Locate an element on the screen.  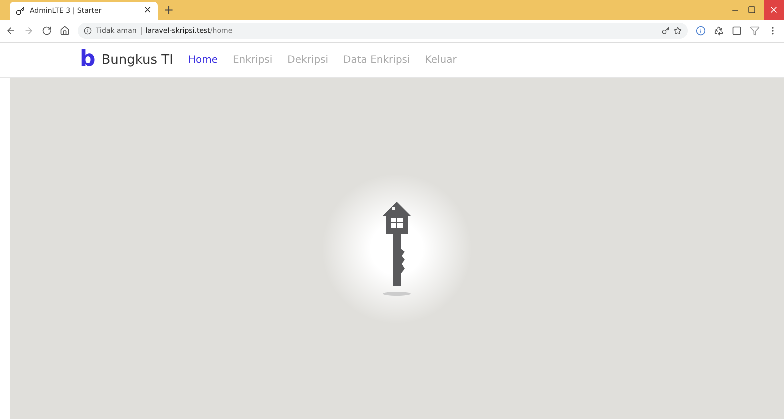
info-icon is located at coordinates (88, 31).